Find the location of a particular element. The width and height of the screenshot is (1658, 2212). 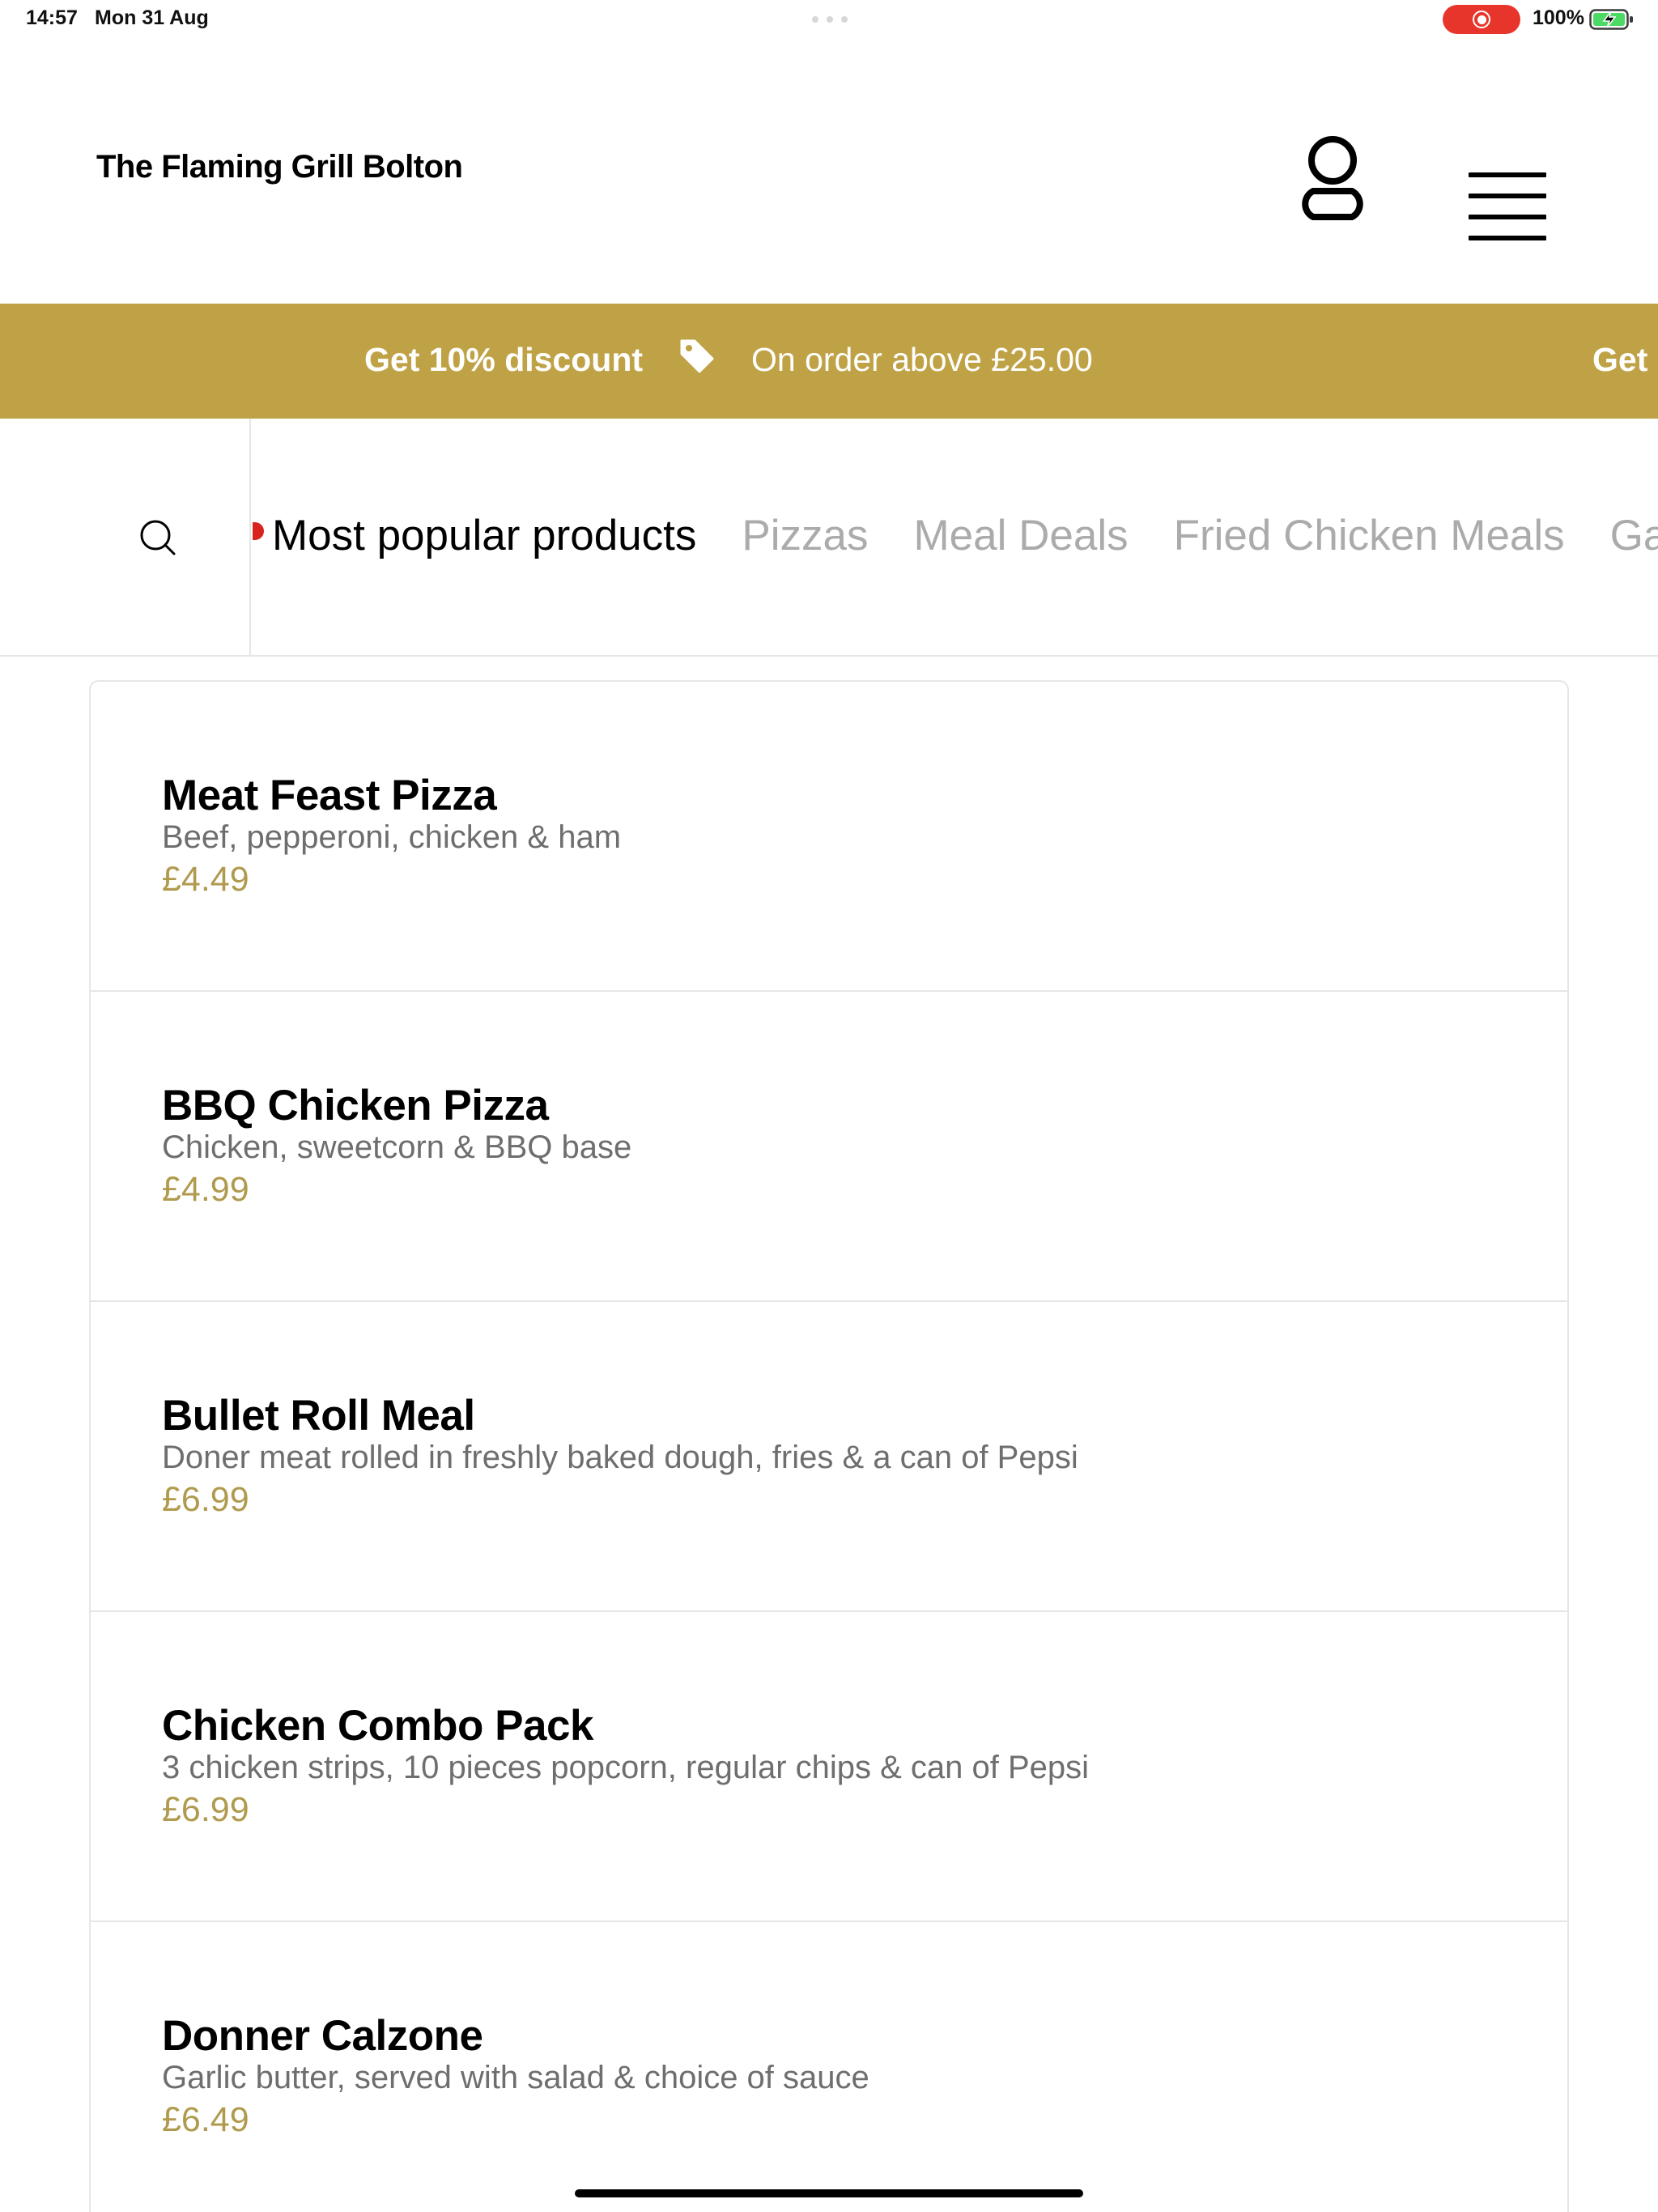

tab-pizzas: Pizzas is located at coordinates (805, 535).